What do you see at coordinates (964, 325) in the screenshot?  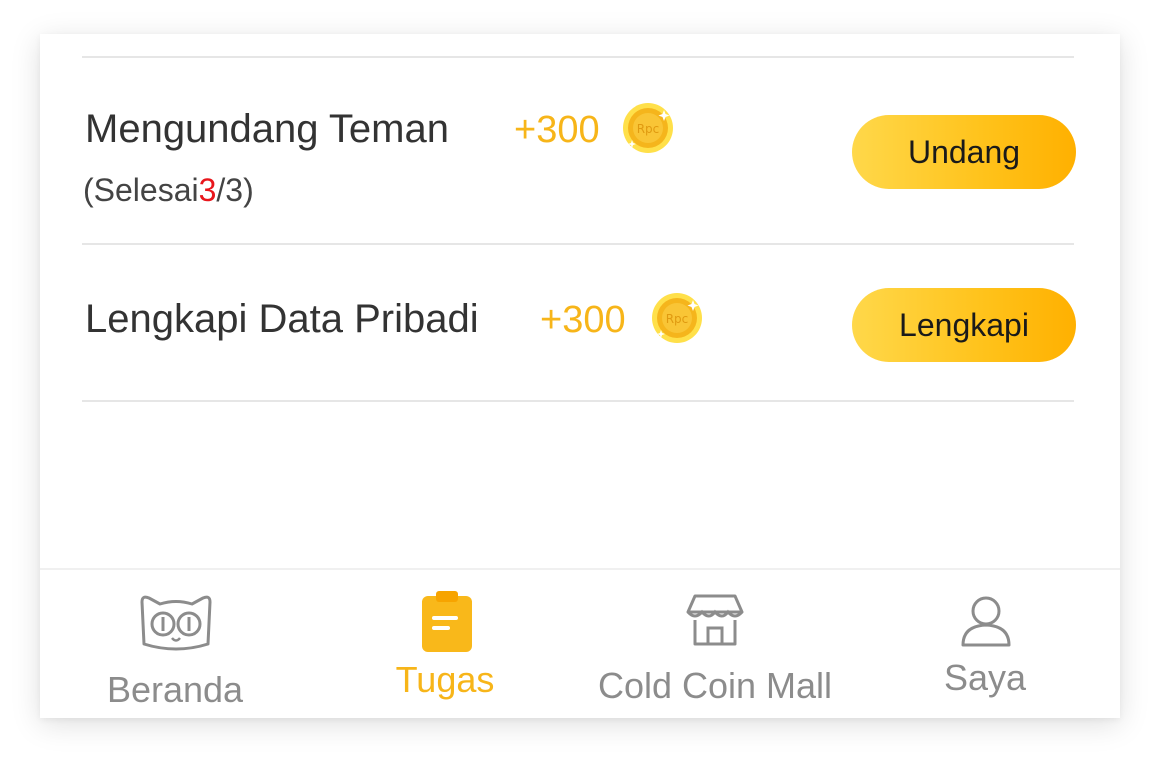 I see `complete-profile-button: Lengkapi` at bounding box center [964, 325].